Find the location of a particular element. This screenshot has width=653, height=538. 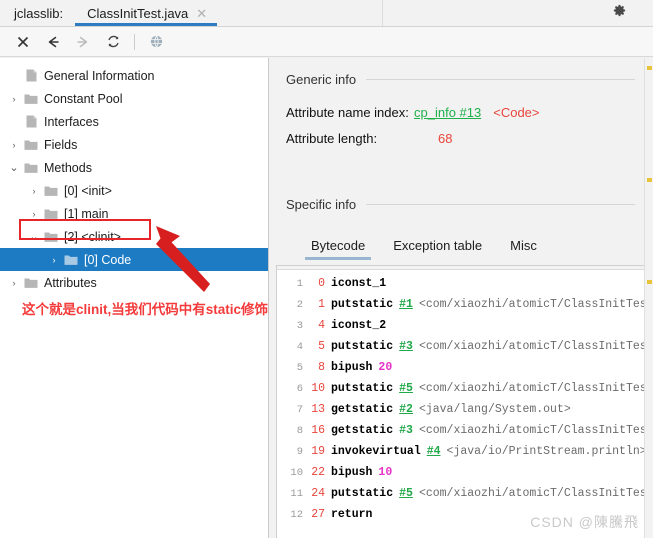

tree-item-methods: ⌄ Methods is located at coordinates (134, 167).